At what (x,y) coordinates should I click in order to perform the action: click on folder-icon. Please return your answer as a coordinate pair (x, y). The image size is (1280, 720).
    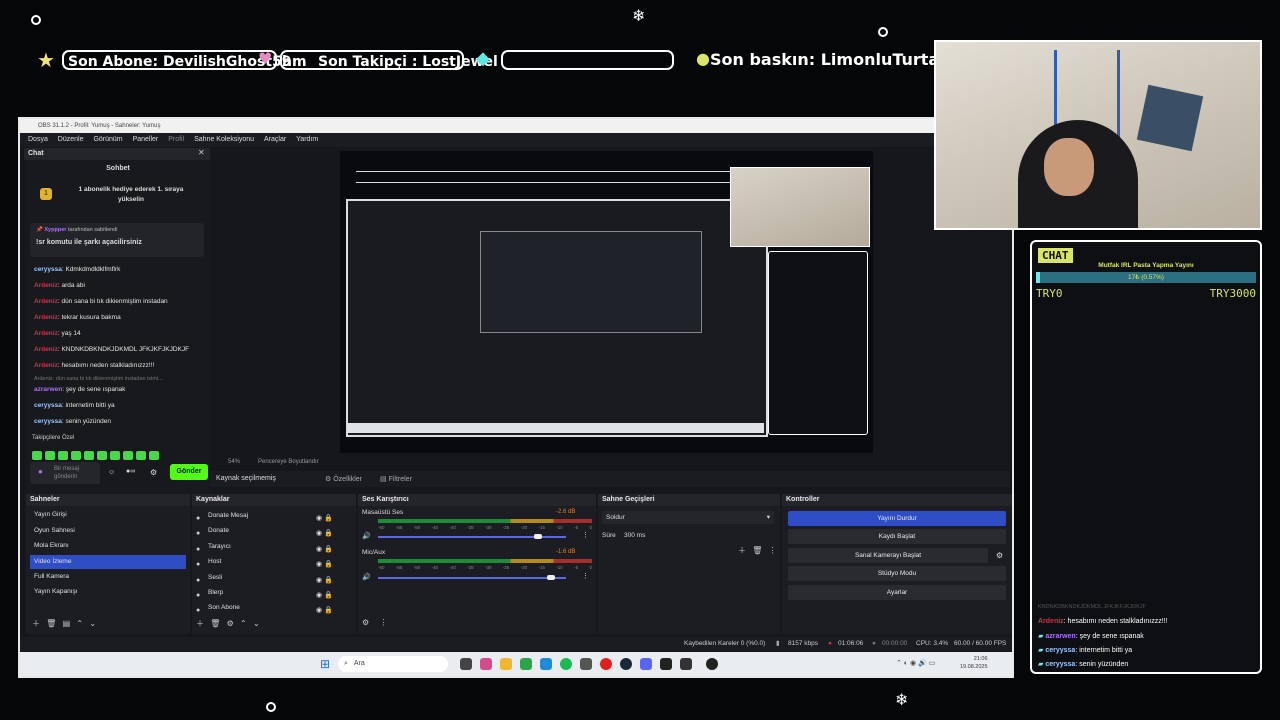
    Looking at the image, I should click on (506, 664).